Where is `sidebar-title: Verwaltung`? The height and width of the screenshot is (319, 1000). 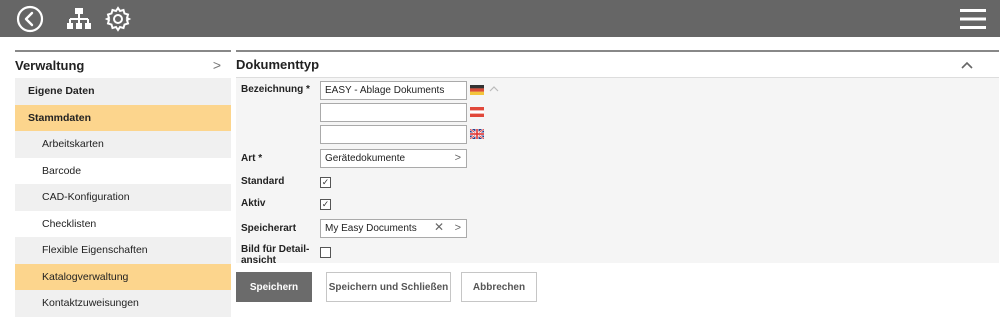 sidebar-title: Verwaltung is located at coordinates (50, 65).